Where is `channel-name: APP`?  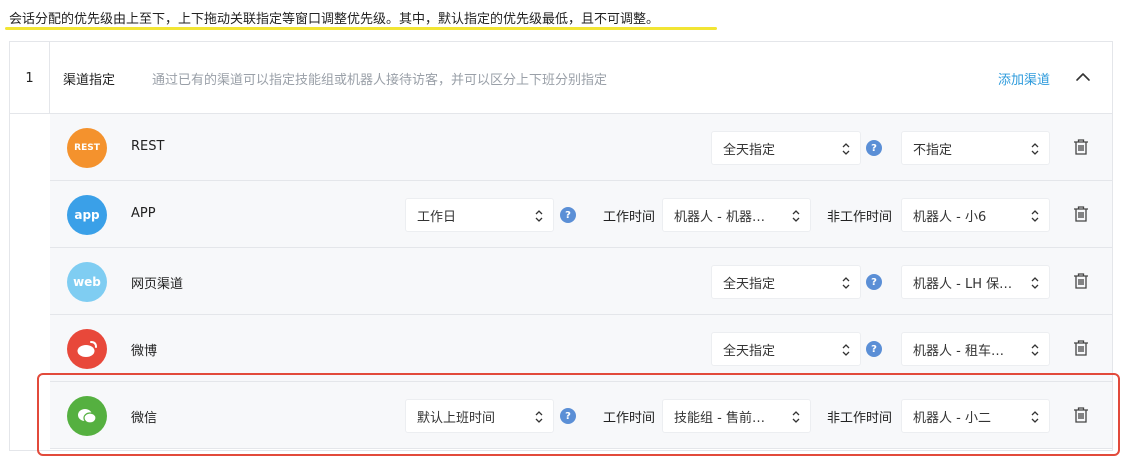 channel-name: APP is located at coordinates (143, 213).